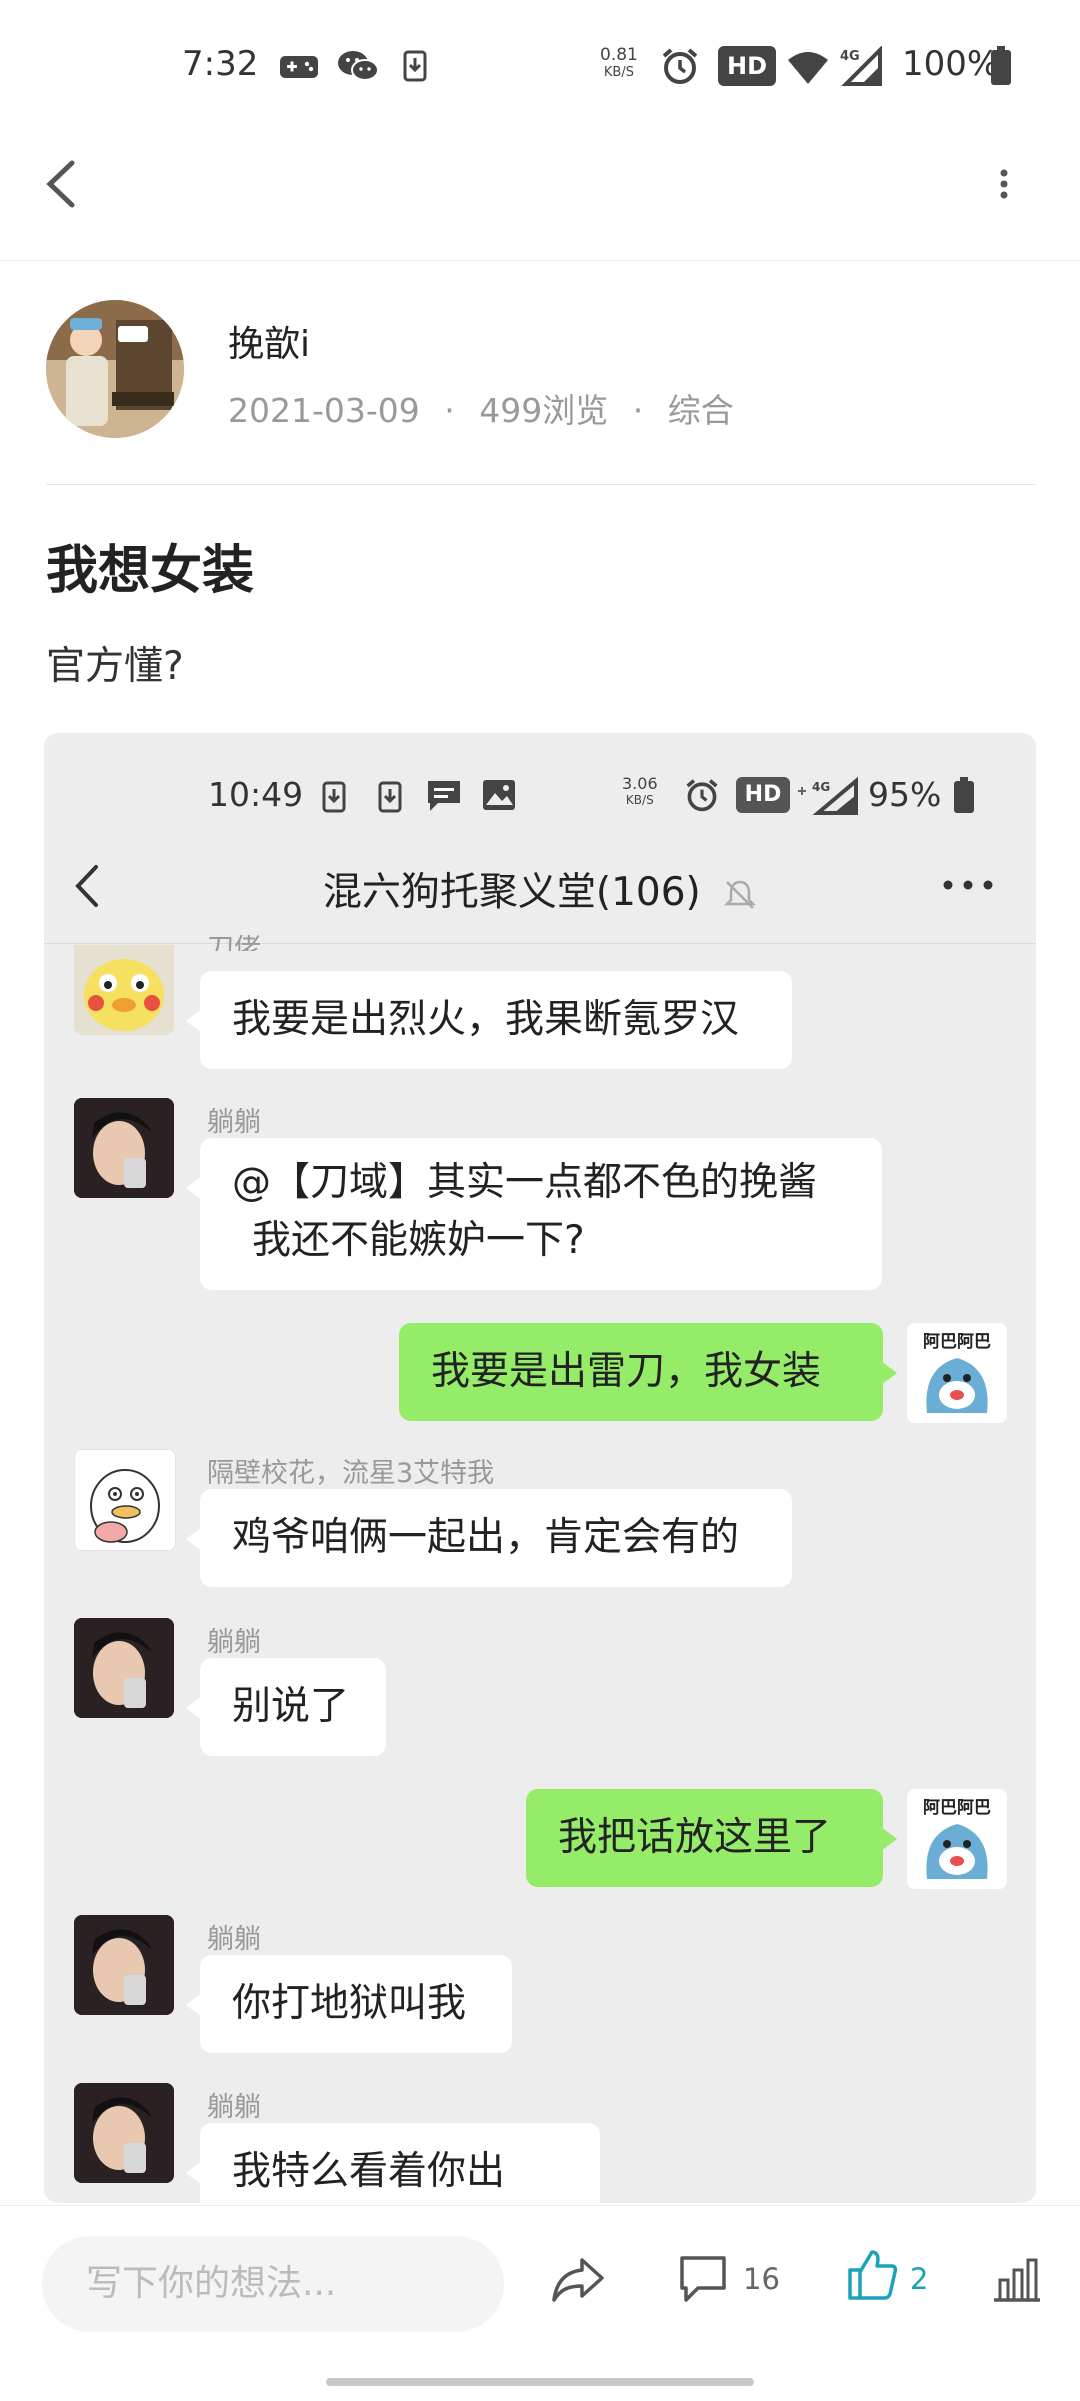 The height and width of the screenshot is (2401, 1080). I want to click on post-title: 我想女装, so click(150, 571).